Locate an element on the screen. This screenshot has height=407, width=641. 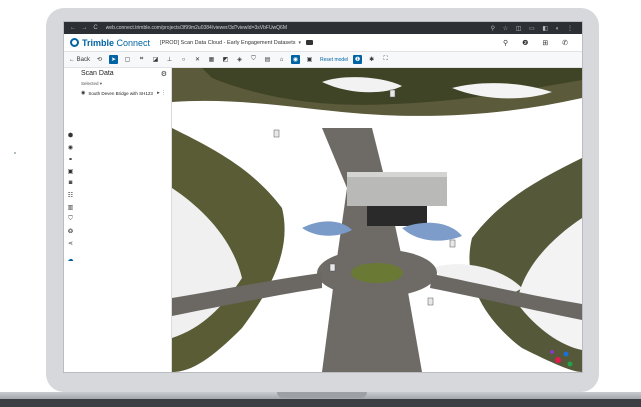
clash-icon: ❂ is located at coordinates (70, 231).